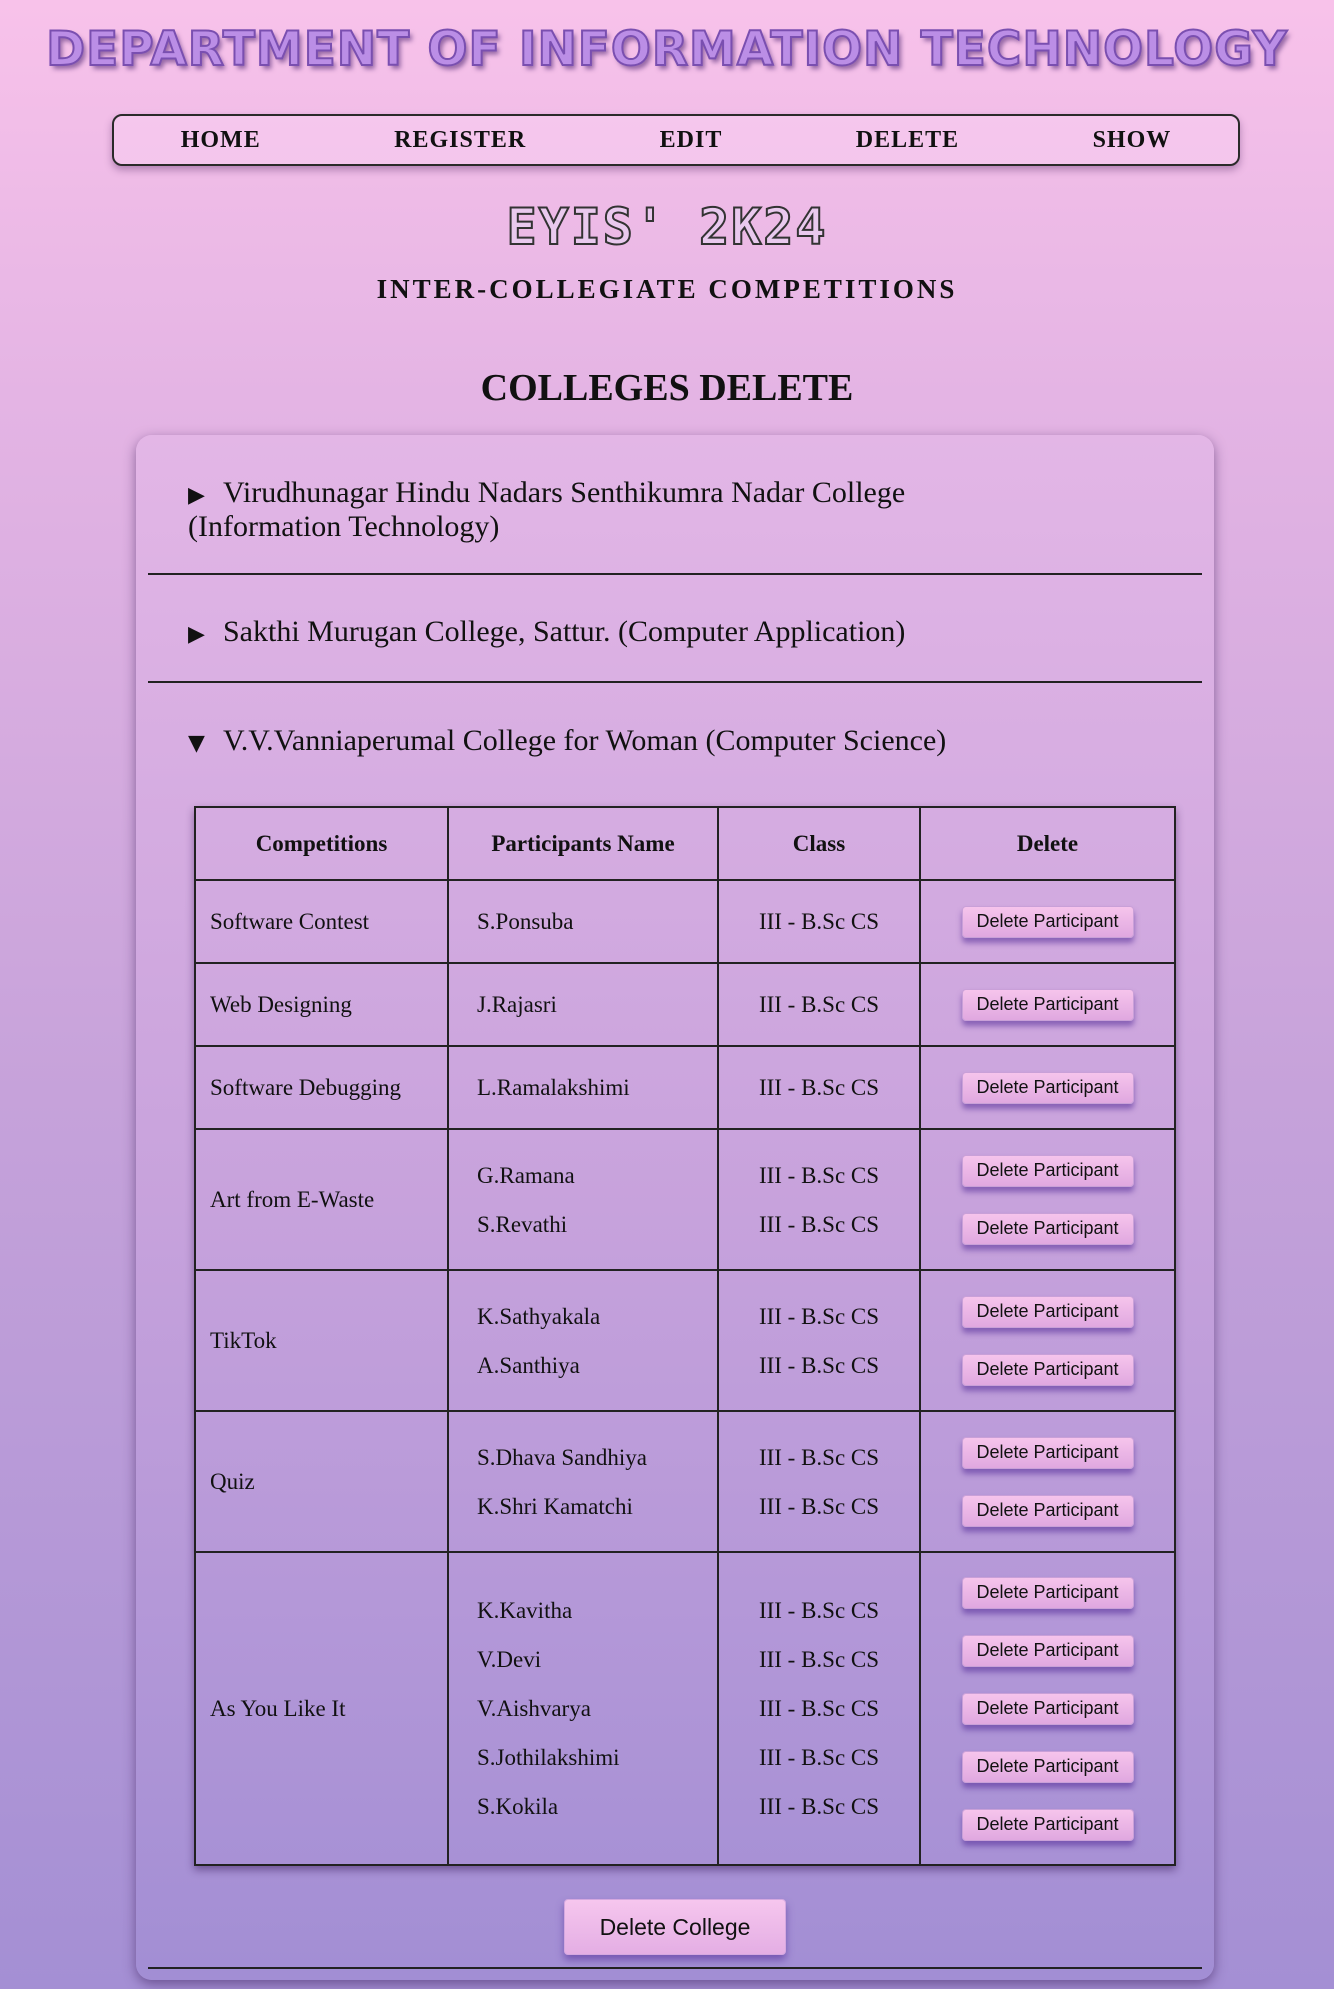 The height and width of the screenshot is (1989, 1334). I want to click on participant-name: J.Rajasri, so click(517, 1004).